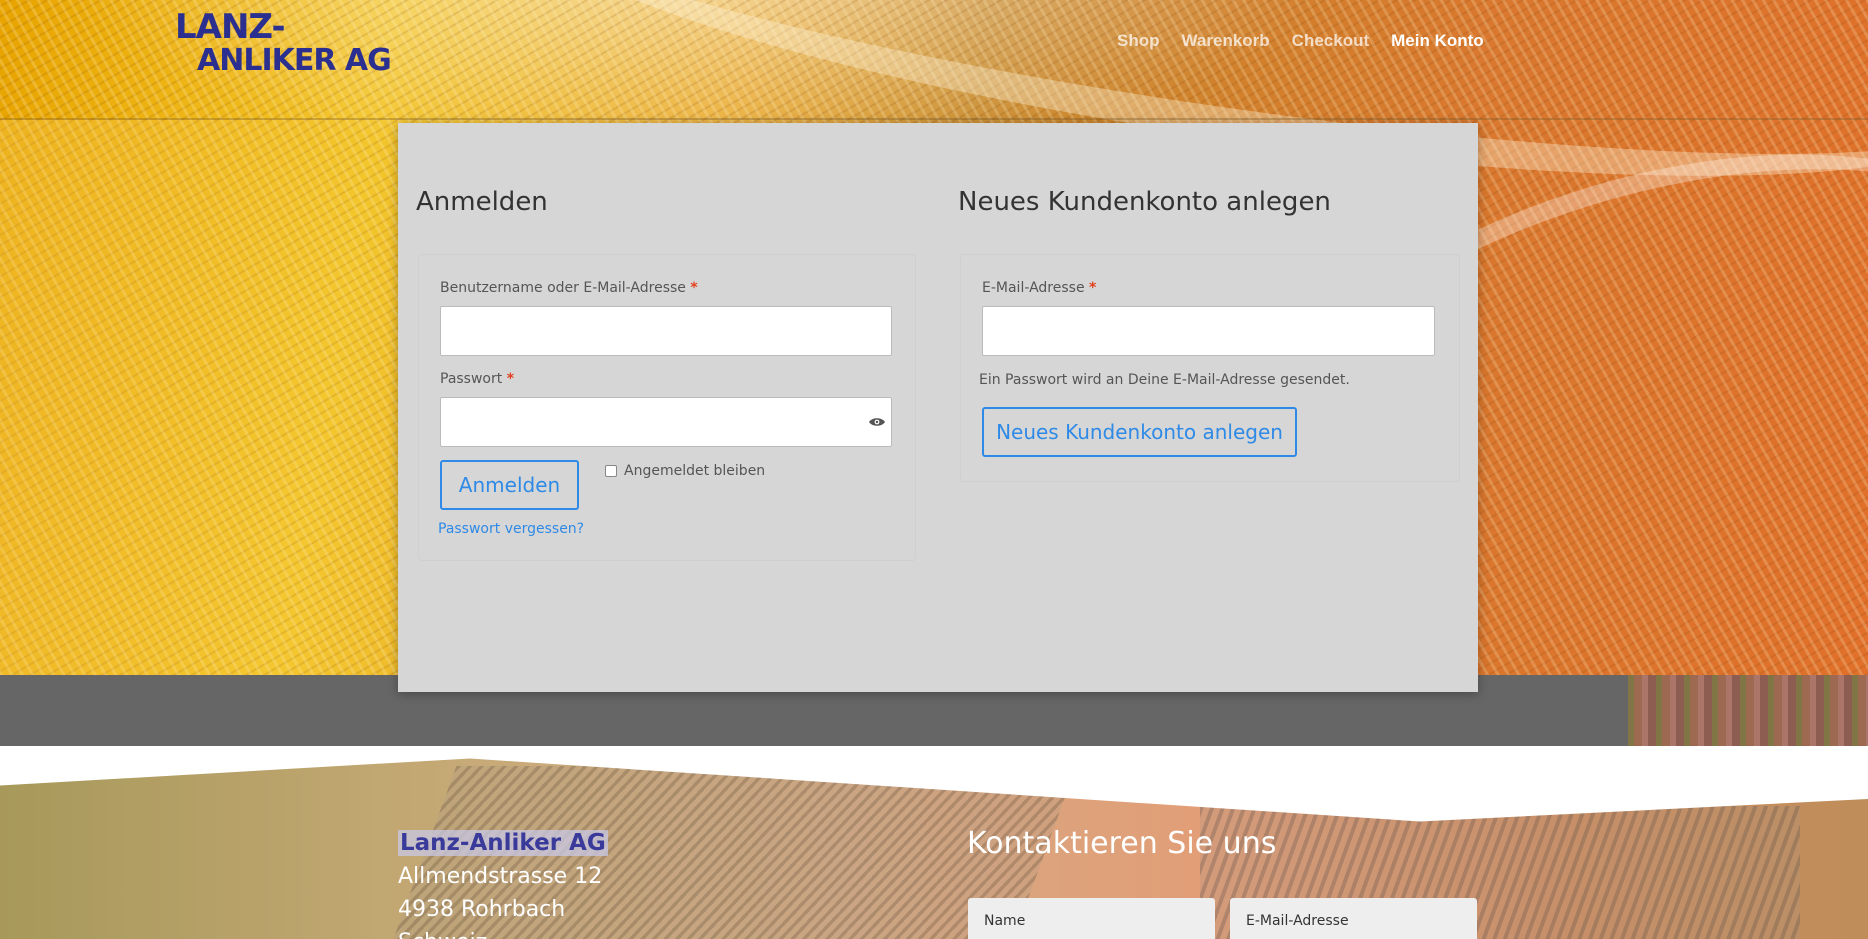  I want to click on forgot-password-link: Passwort vergessen?, so click(511, 529).